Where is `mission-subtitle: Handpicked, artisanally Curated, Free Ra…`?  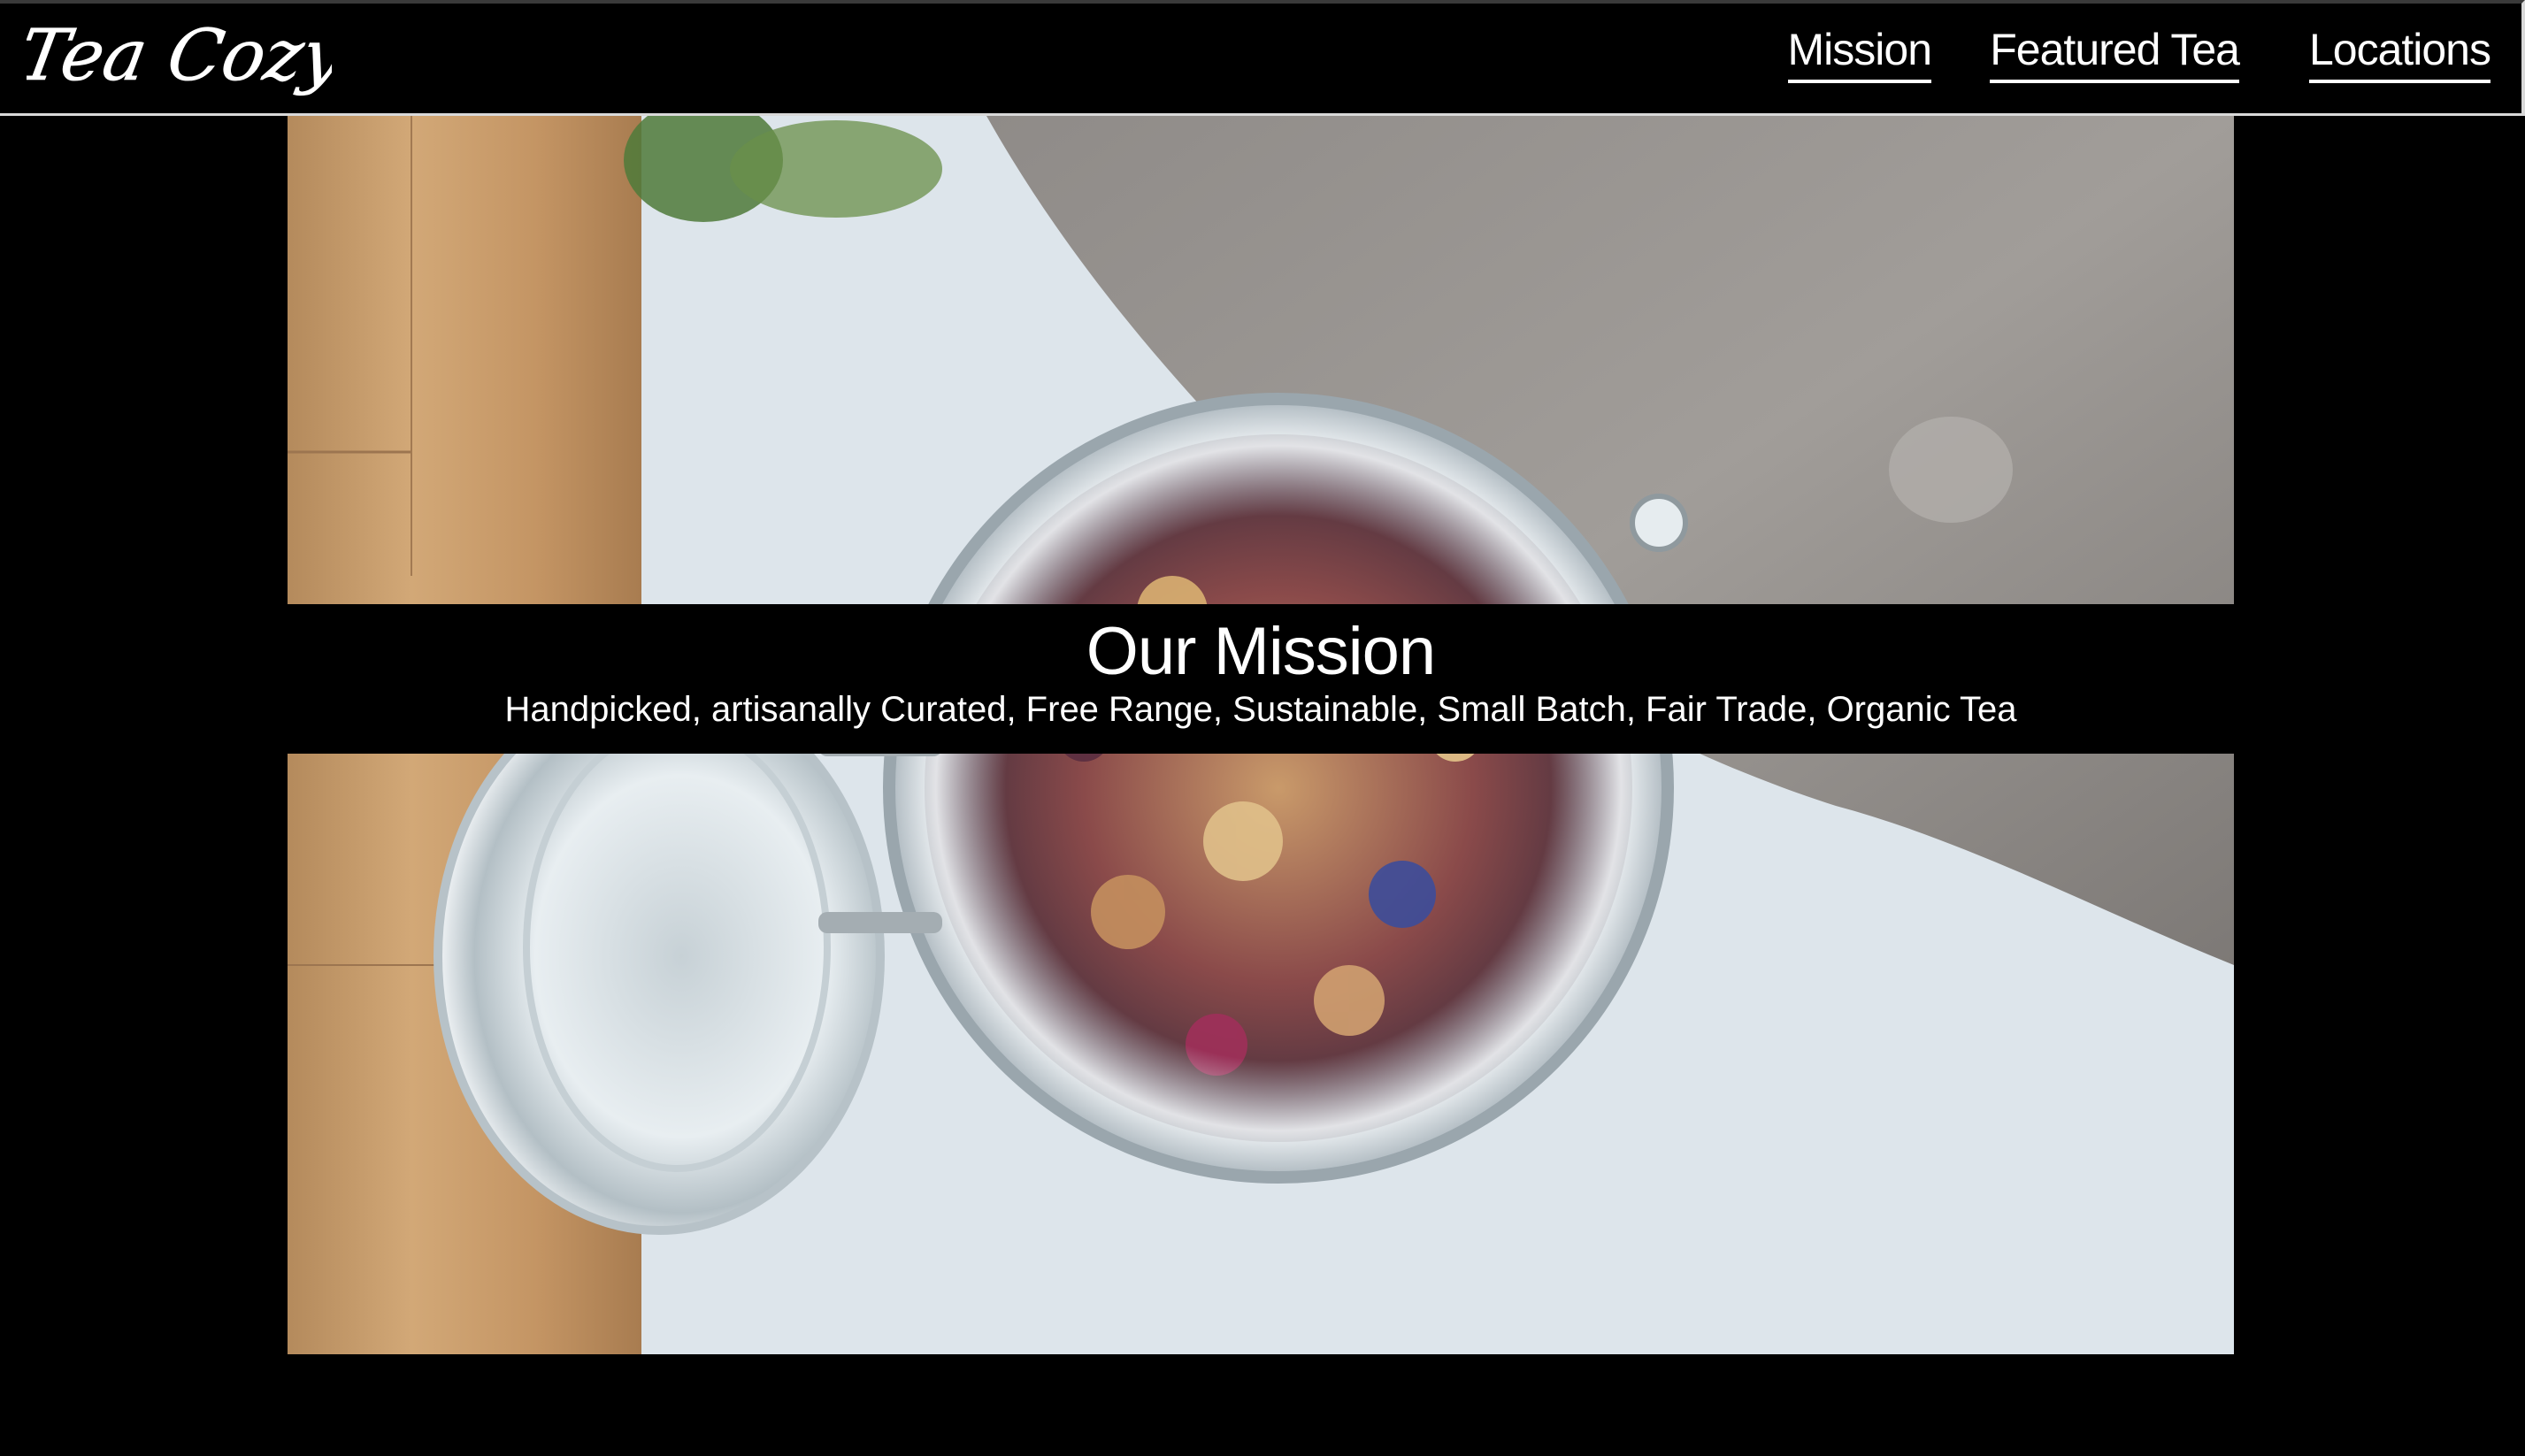 mission-subtitle: Handpicked, artisanally Curated, Free Ra… is located at coordinates (1260, 709).